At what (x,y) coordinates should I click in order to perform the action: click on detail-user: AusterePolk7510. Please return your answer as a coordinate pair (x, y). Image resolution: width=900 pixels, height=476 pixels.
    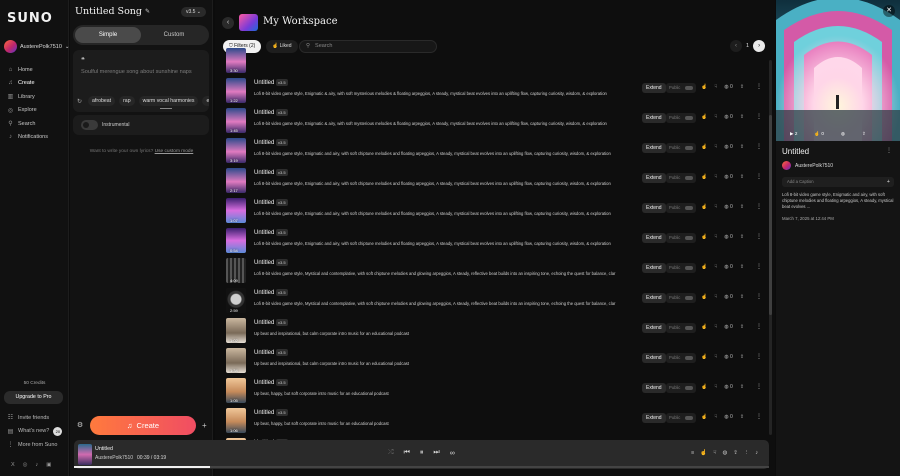
    Looking at the image, I should click on (807, 165).